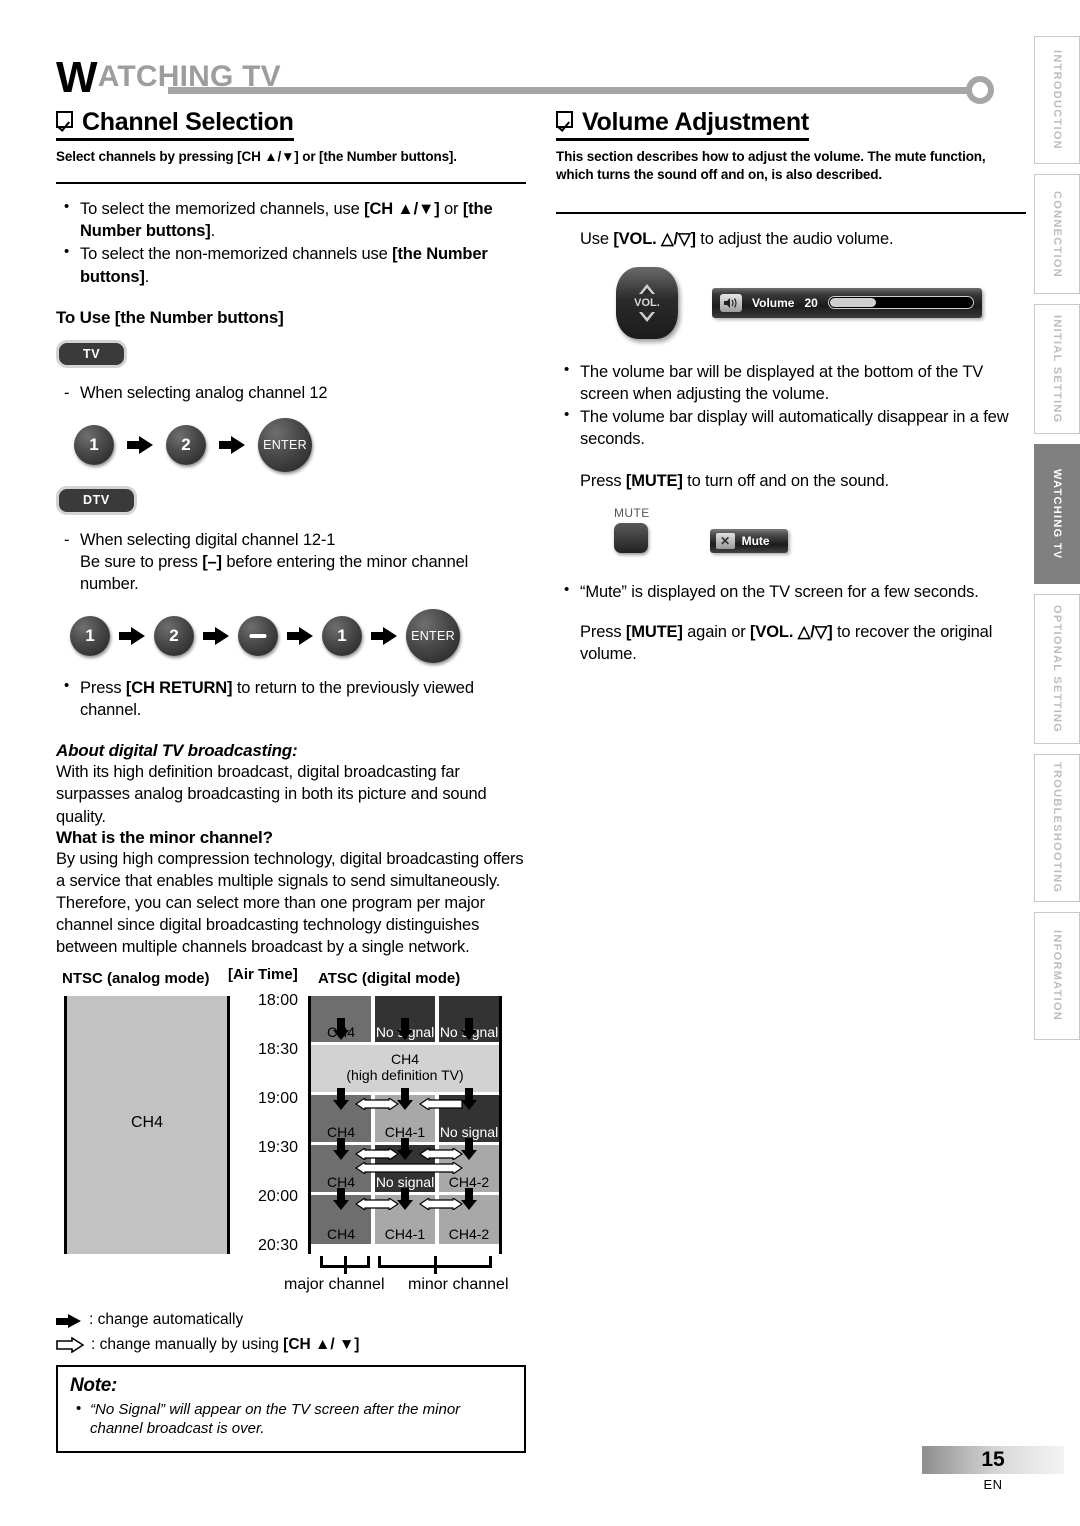  I want to click on volume-down-triangle-icon, so click(647, 316).